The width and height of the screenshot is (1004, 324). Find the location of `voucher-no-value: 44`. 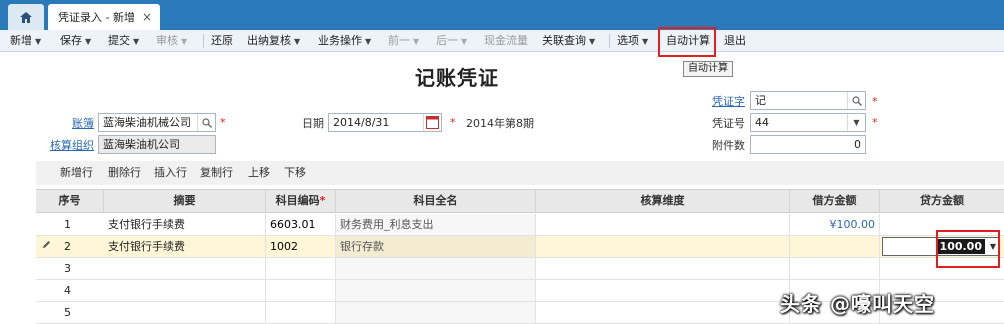

voucher-no-value: 44 is located at coordinates (762, 122).